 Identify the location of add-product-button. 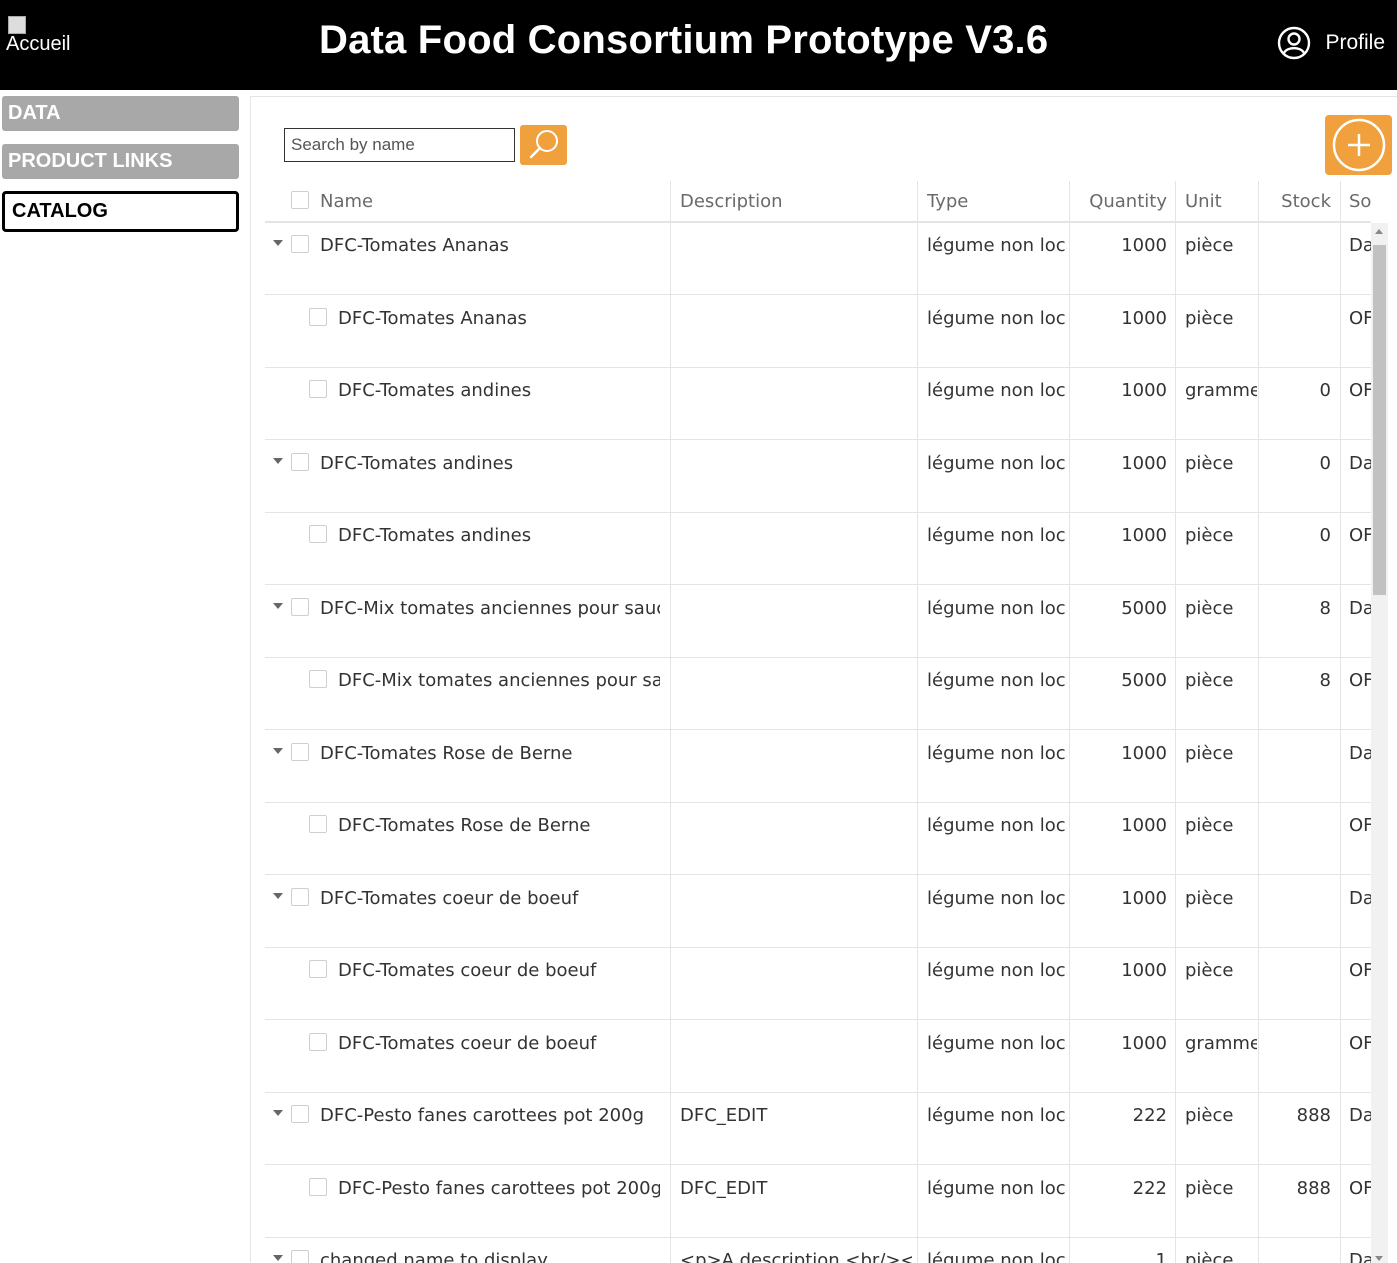
(1358, 145).